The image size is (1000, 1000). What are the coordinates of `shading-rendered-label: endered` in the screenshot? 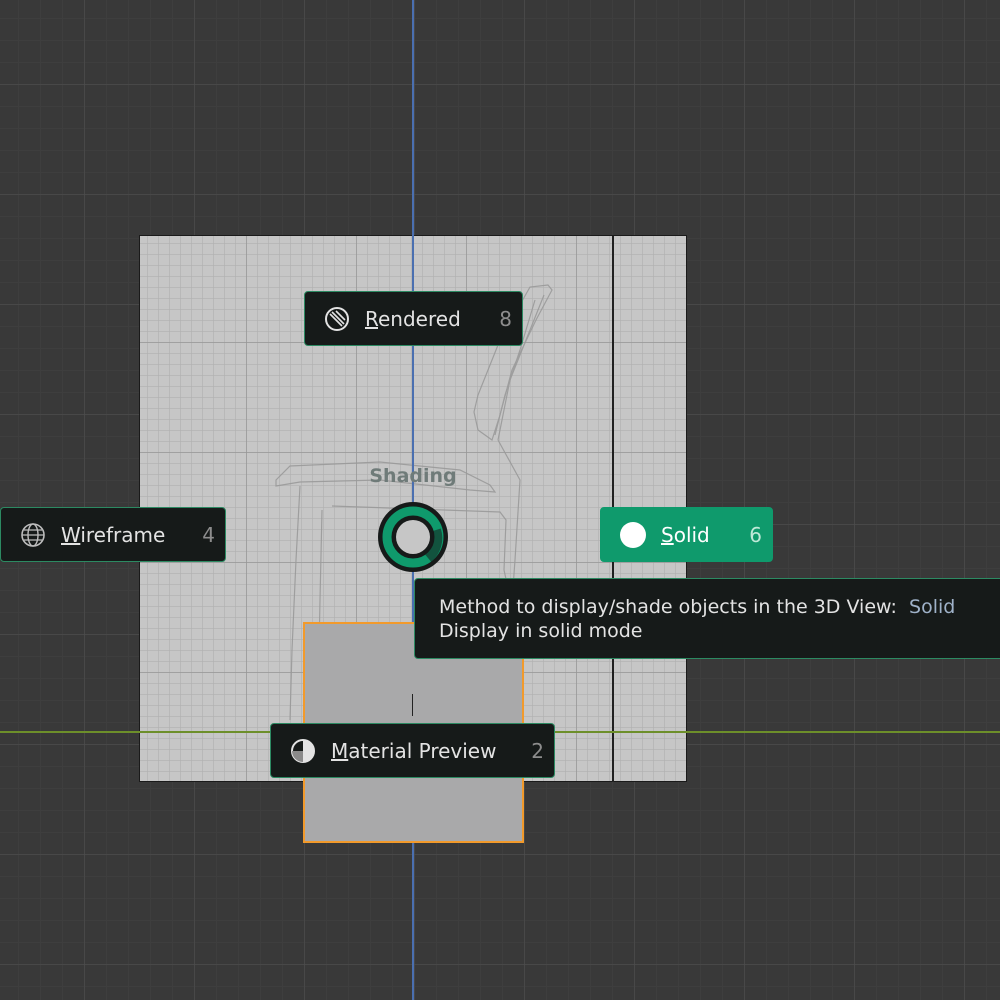 It's located at (419, 318).